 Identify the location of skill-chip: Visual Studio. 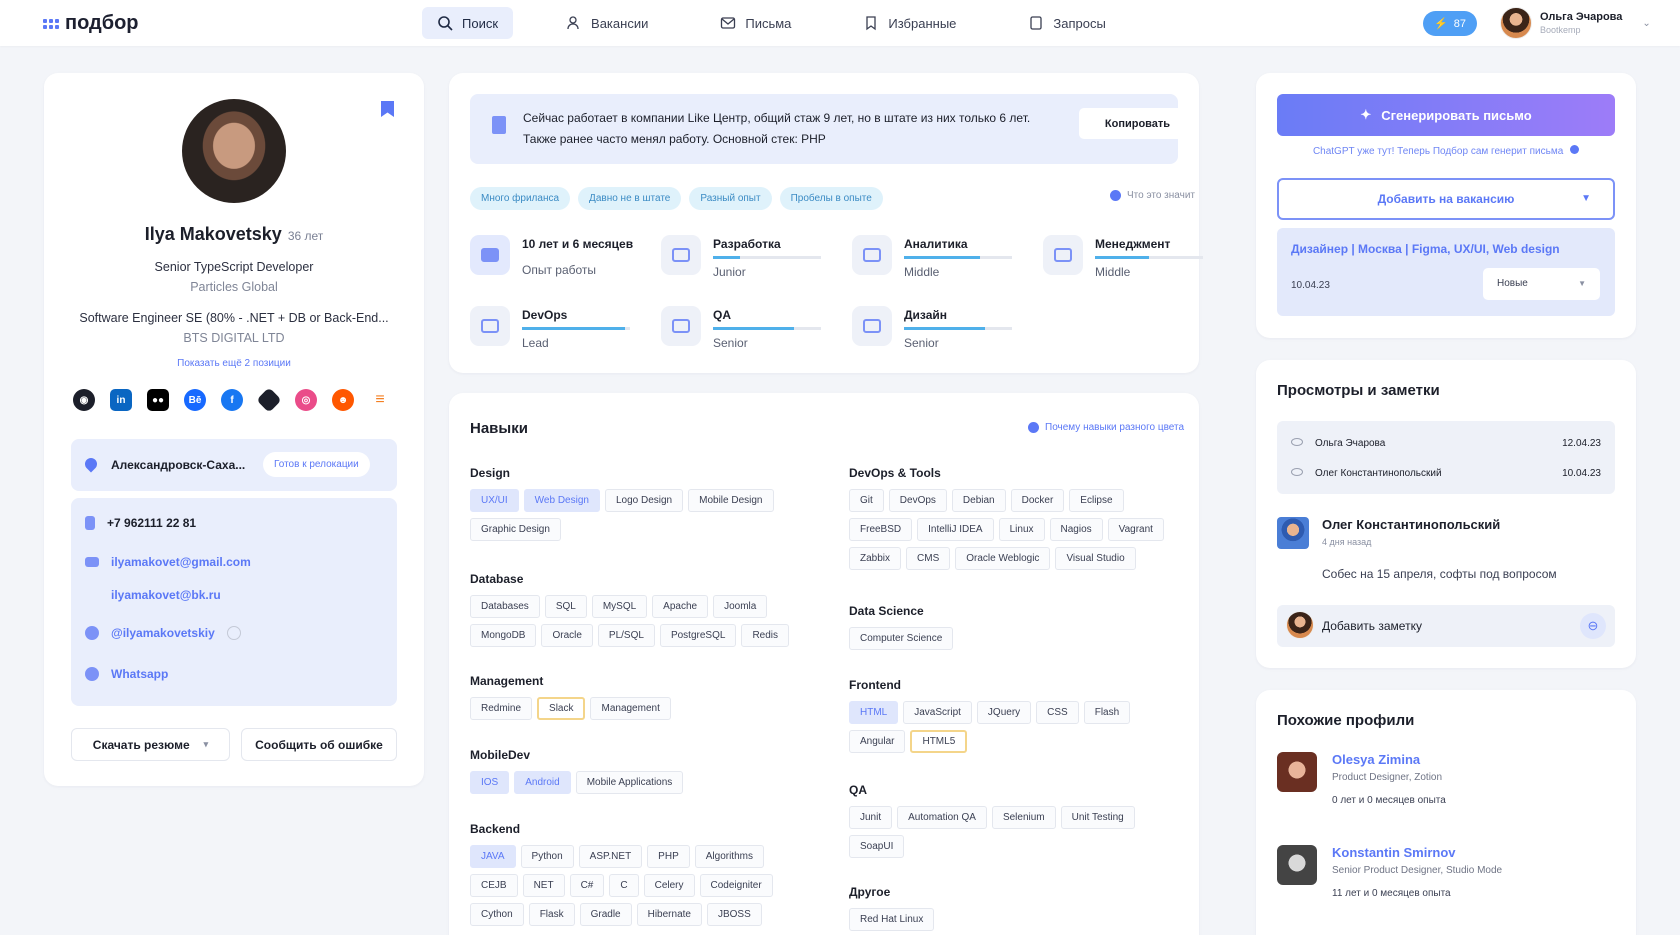
(1095, 558).